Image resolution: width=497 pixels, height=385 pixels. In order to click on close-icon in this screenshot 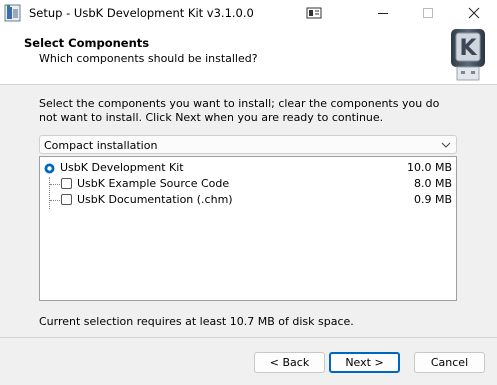, I will do `click(474, 13)`.